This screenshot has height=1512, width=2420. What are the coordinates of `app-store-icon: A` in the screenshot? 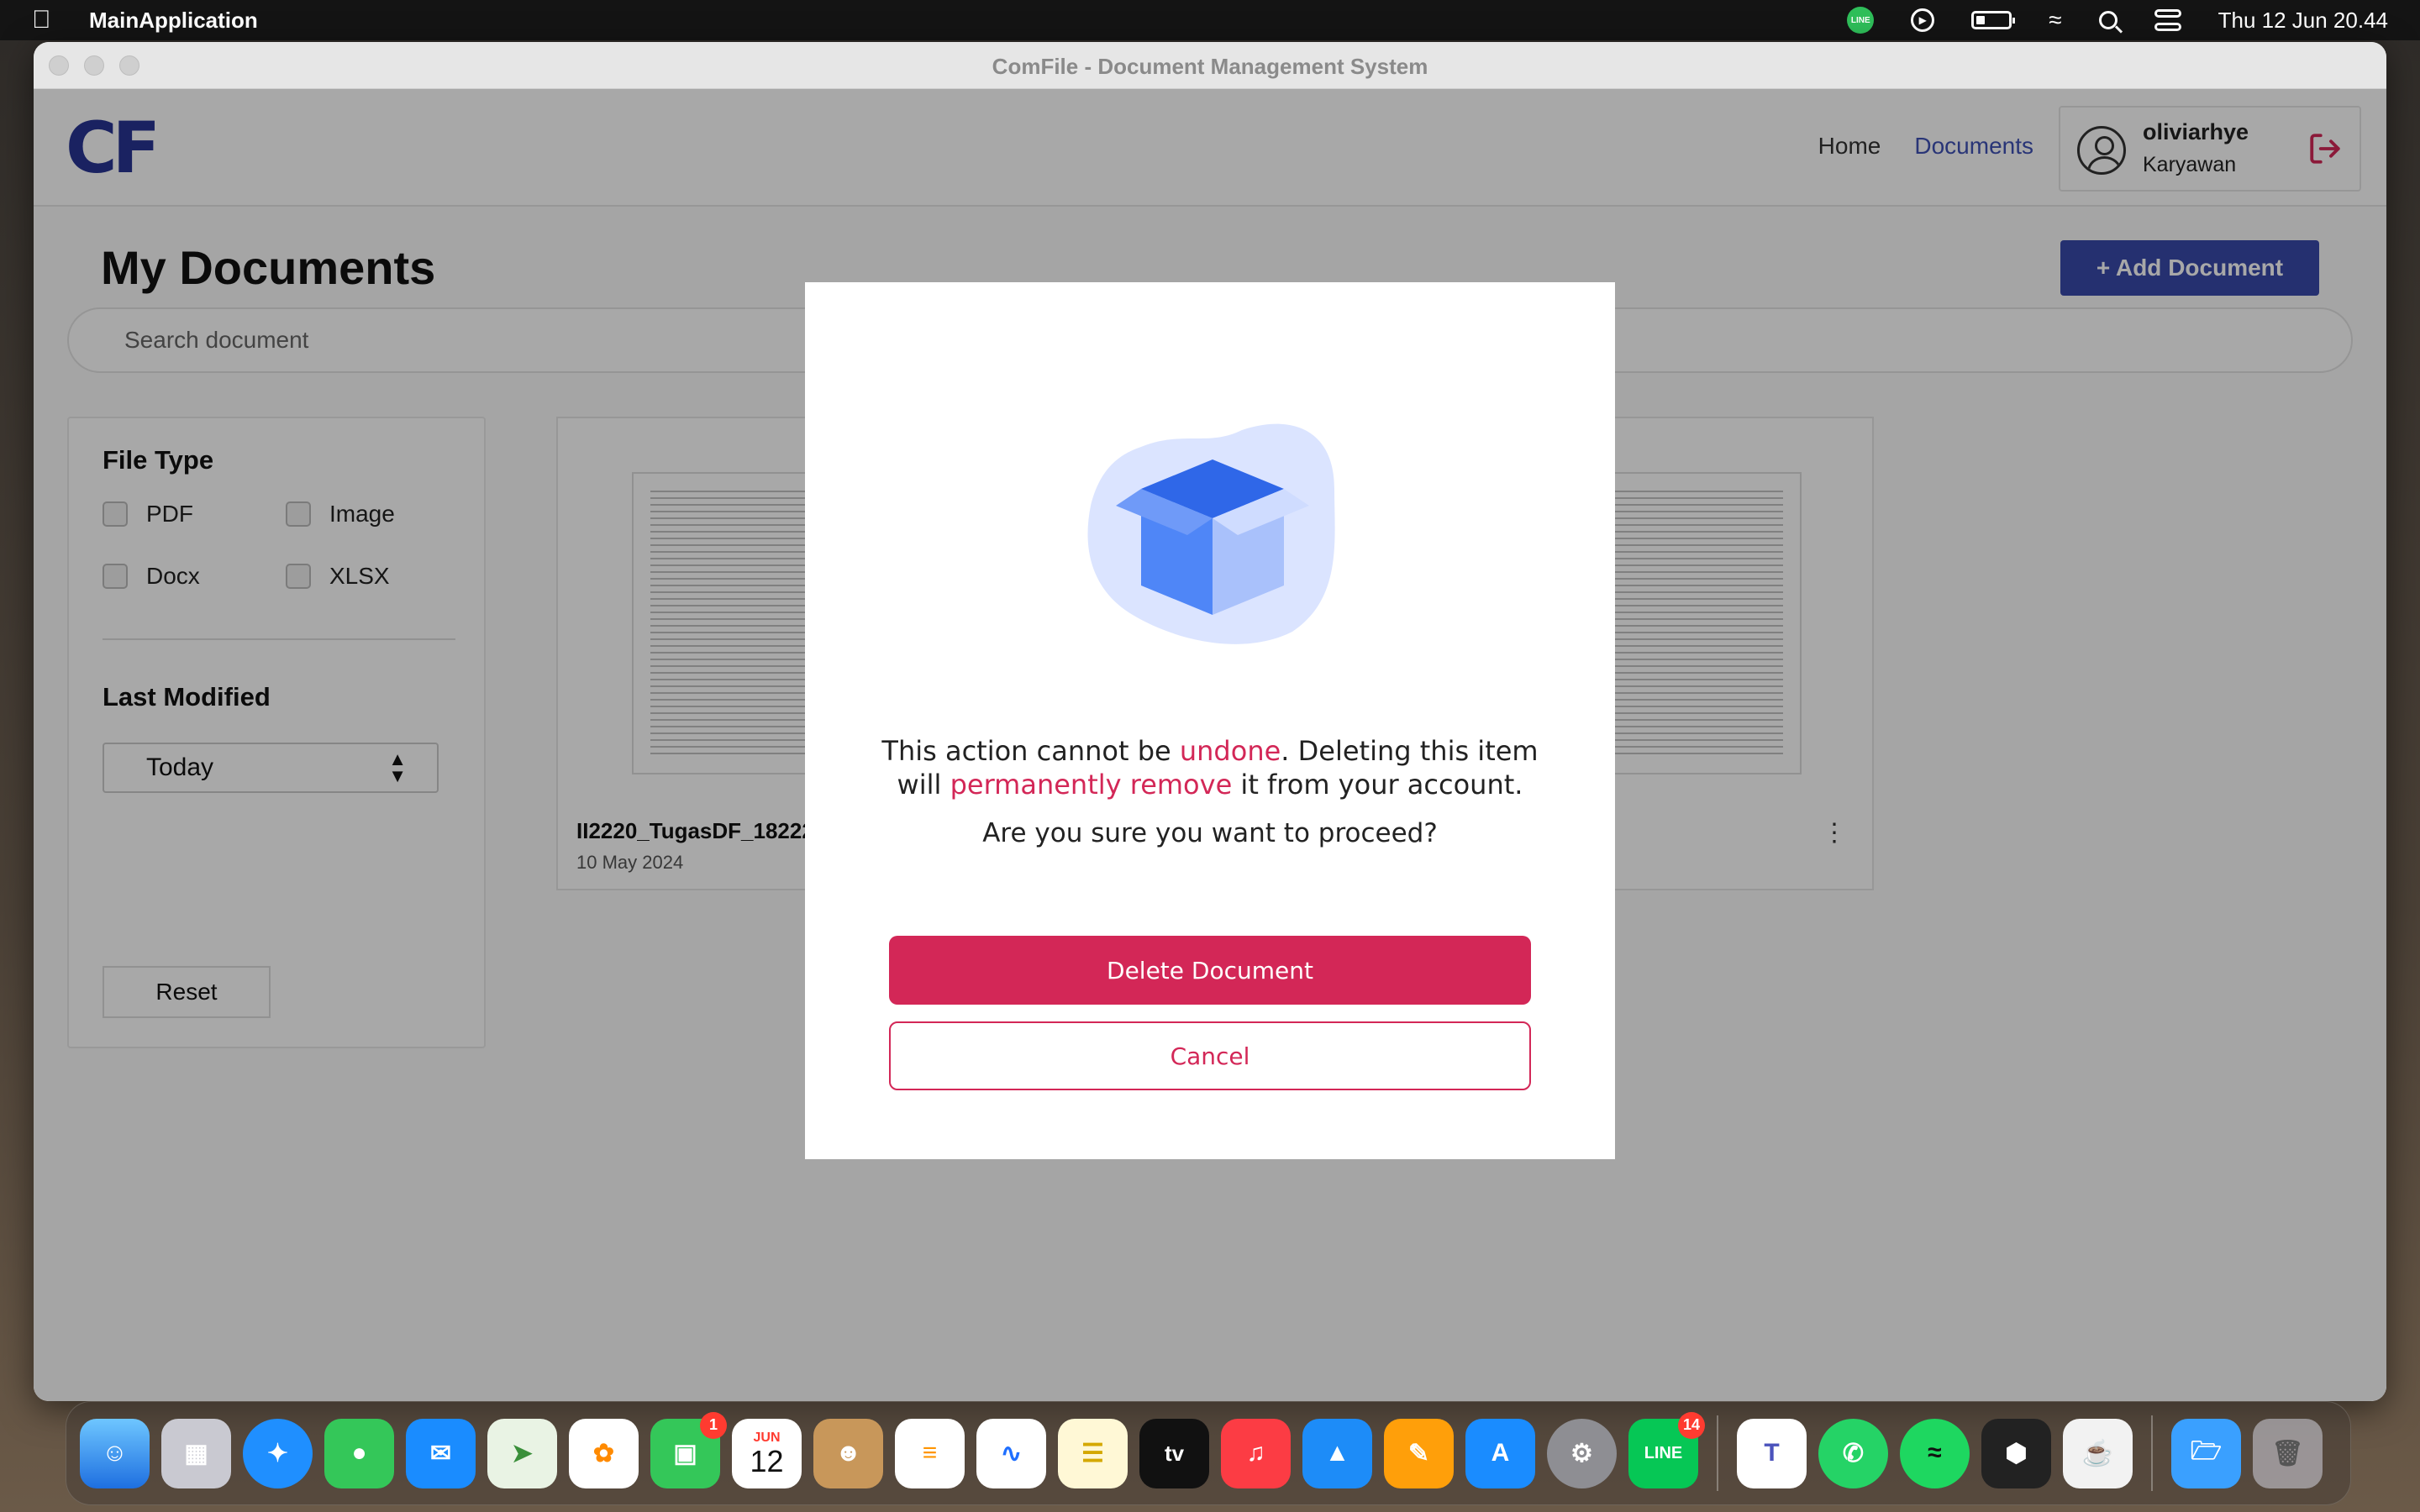 It's located at (1500, 1453).